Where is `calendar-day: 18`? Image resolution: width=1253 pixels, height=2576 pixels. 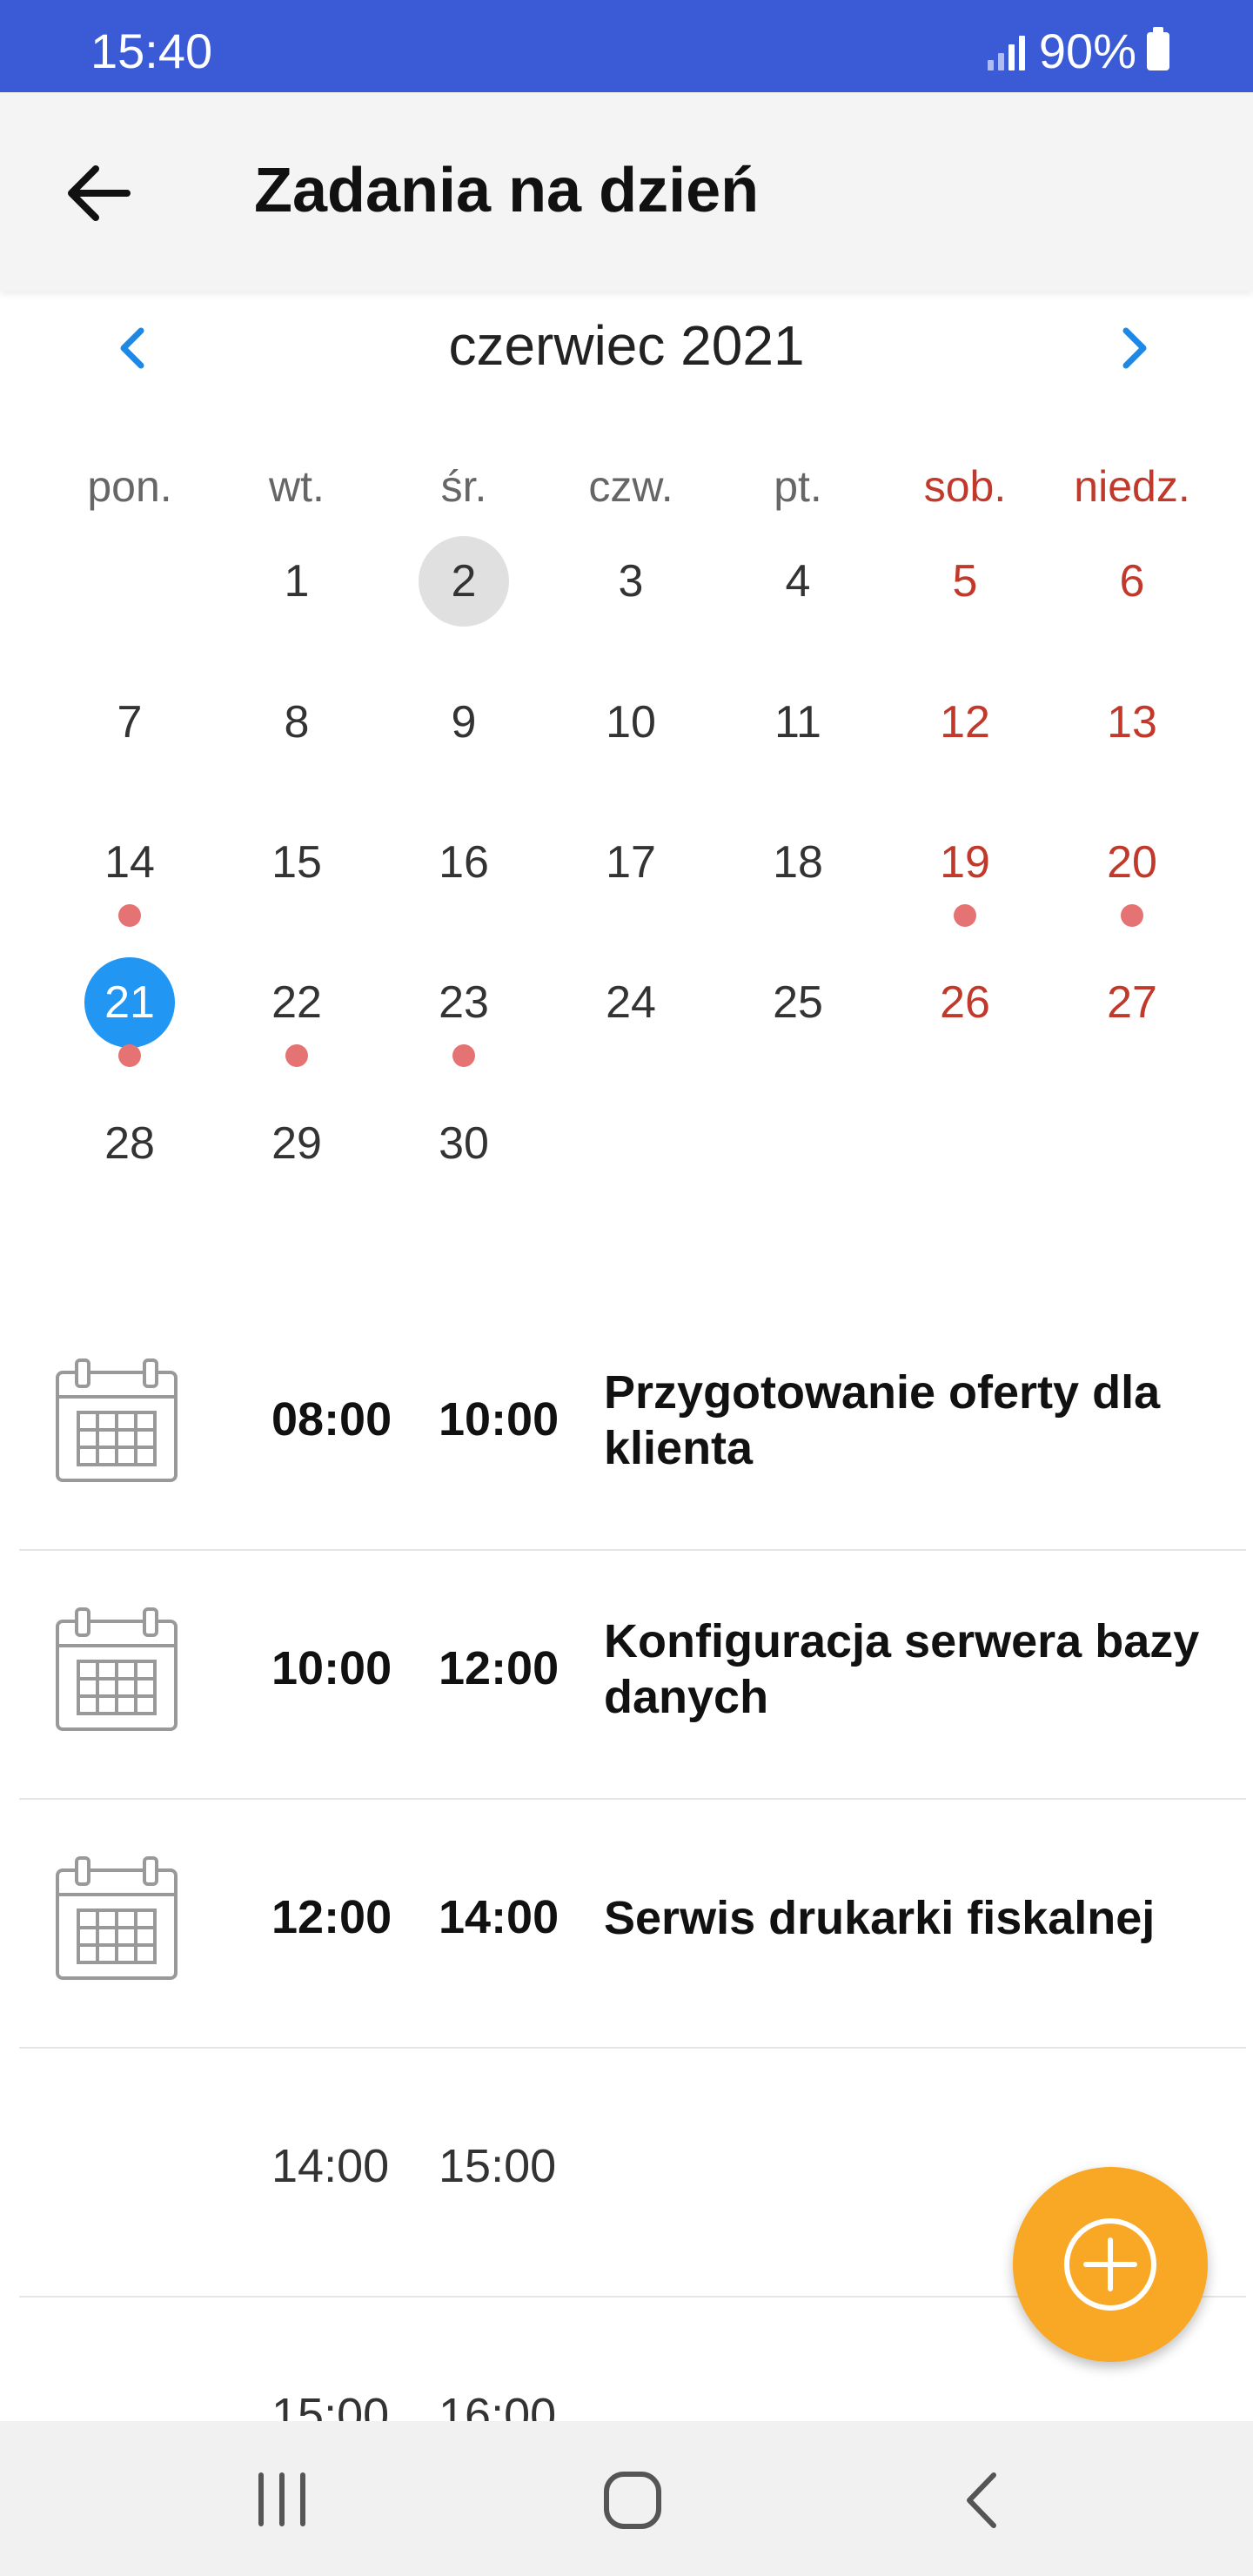
calendar-day: 18 is located at coordinates (797, 865).